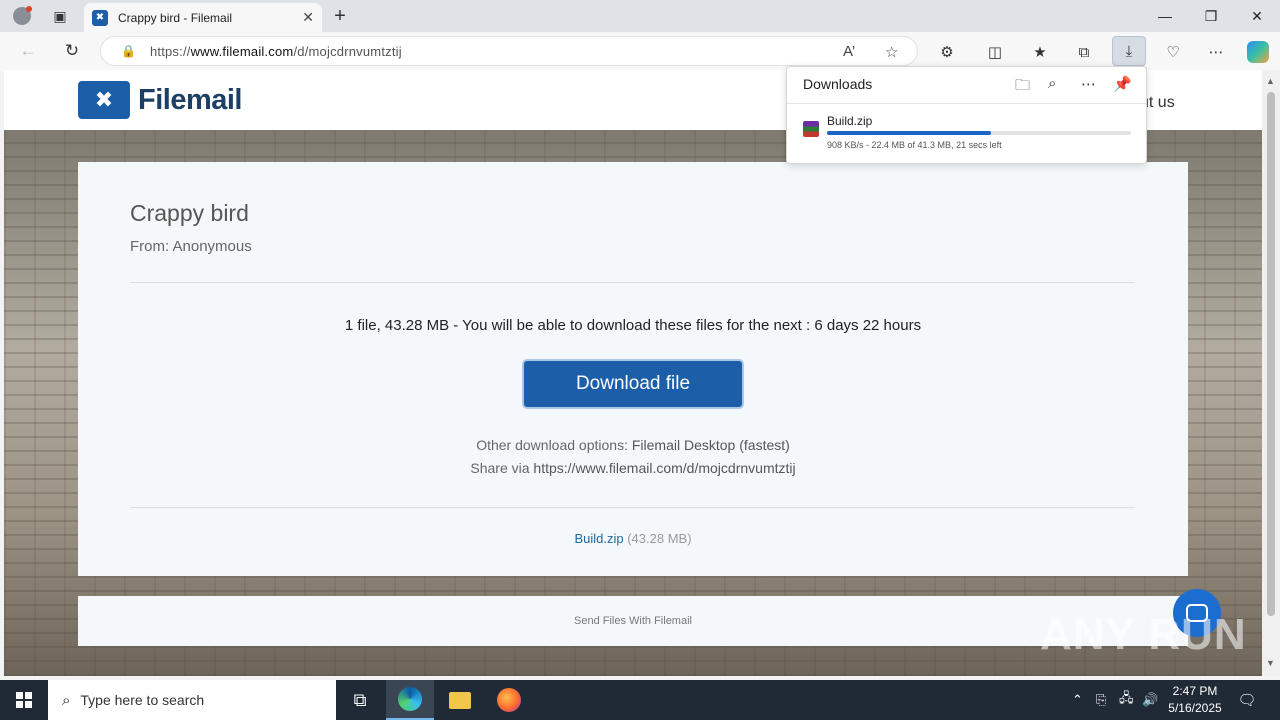 The width and height of the screenshot is (1280, 720). What do you see at coordinates (190, 99) in the screenshot?
I see `logo-text: Filemail` at bounding box center [190, 99].